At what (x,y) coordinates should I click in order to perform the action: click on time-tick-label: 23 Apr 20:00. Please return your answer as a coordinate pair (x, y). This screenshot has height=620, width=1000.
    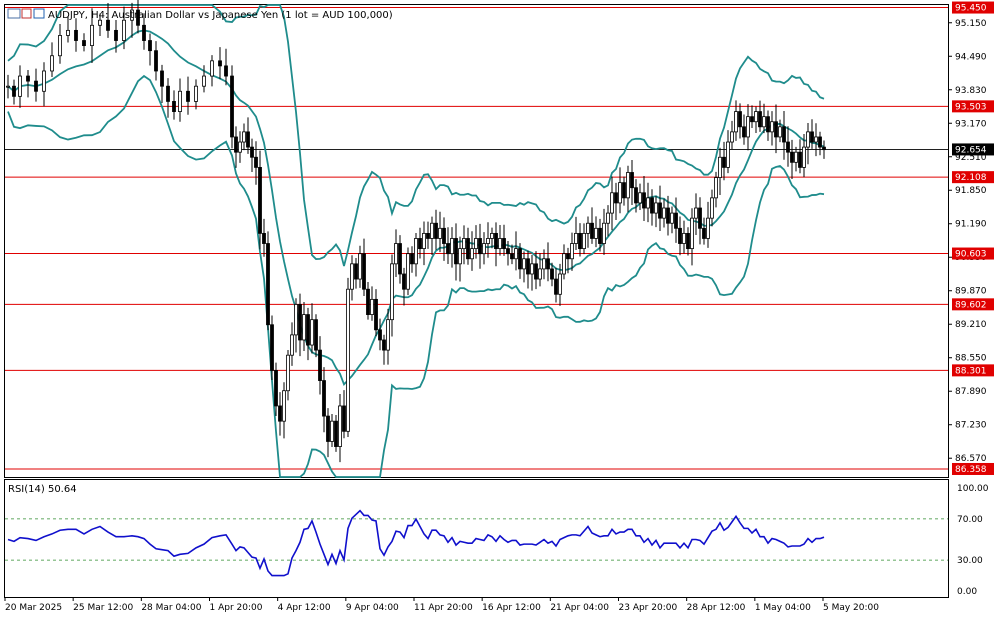
    Looking at the image, I should click on (648, 608).